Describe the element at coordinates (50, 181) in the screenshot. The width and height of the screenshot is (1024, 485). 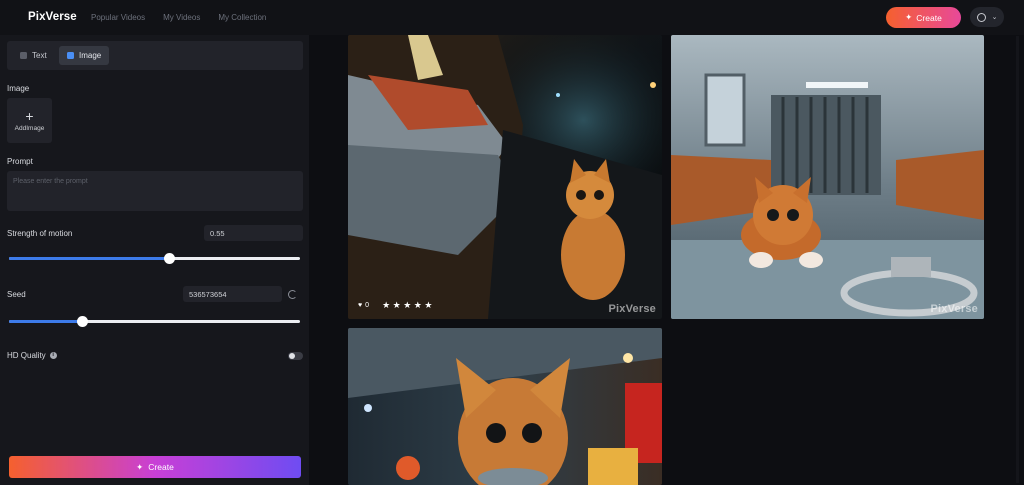
I see `prompt-placeholder: Please enter the prompt` at that location.